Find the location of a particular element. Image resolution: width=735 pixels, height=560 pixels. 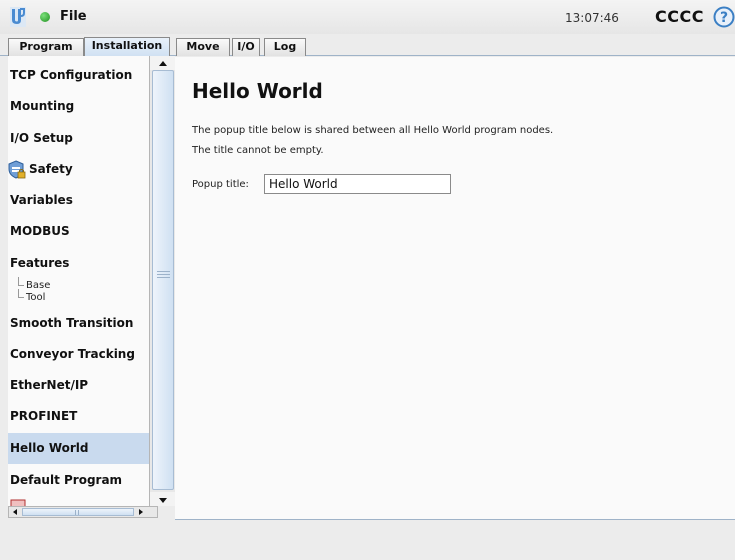

sidebar-subitem-tool: Tool is located at coordinates (35, 298).